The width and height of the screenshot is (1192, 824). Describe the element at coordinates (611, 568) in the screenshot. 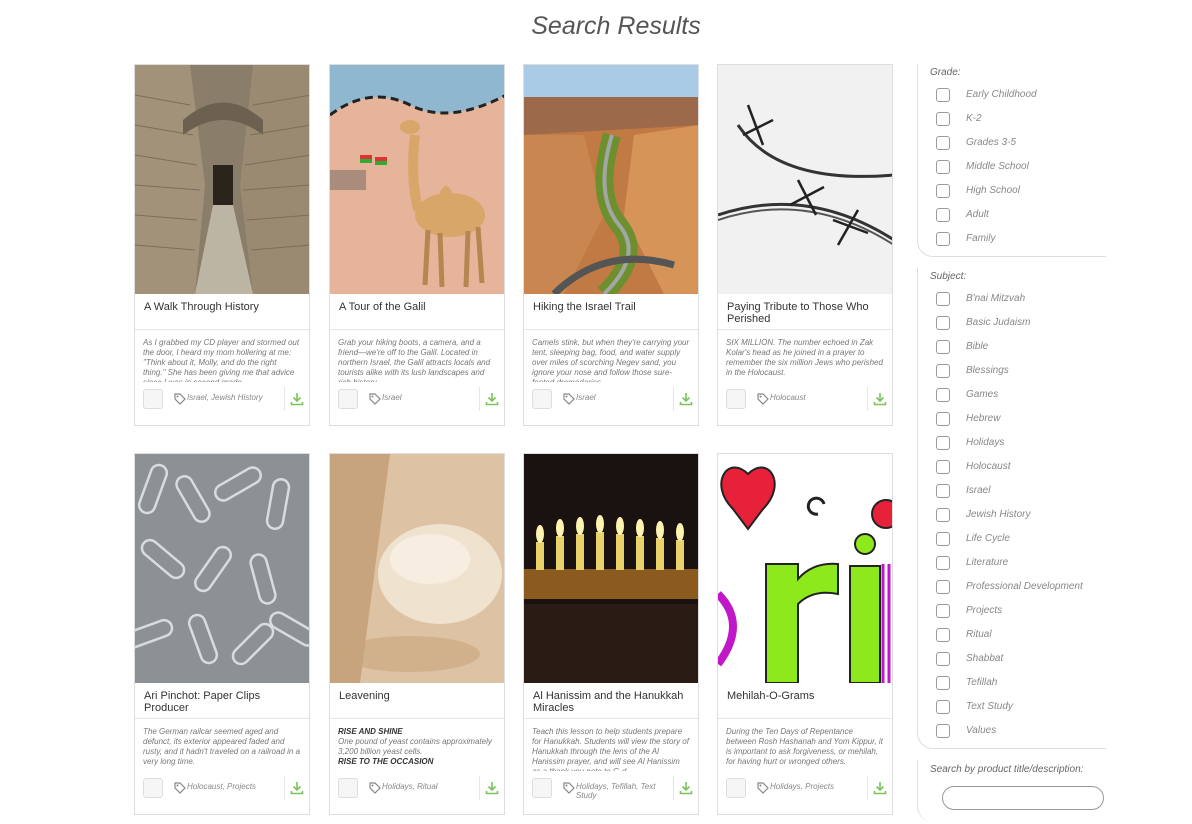

I see `card-image-menorah-candles` at that location.